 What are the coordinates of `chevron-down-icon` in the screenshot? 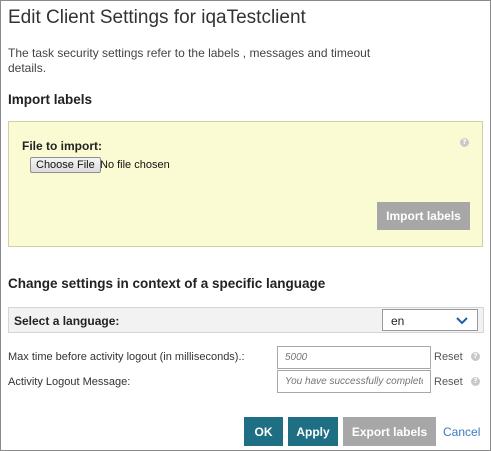 It's located at (462, 321).